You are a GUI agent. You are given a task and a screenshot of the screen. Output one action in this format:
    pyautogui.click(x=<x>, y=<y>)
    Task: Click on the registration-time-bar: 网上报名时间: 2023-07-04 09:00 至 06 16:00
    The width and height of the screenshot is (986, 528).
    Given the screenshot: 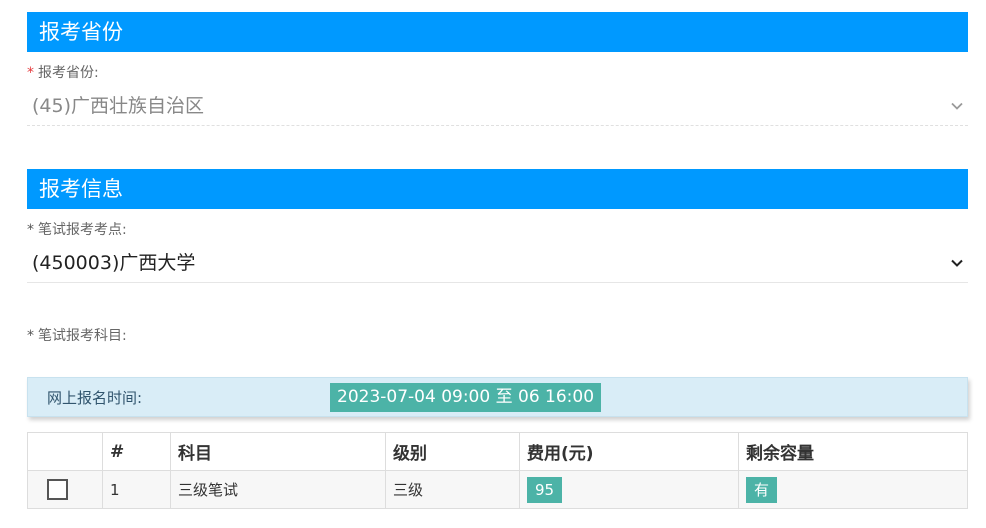 What is the action you would take?
    pyautogui.click(x=497, y=397)
    